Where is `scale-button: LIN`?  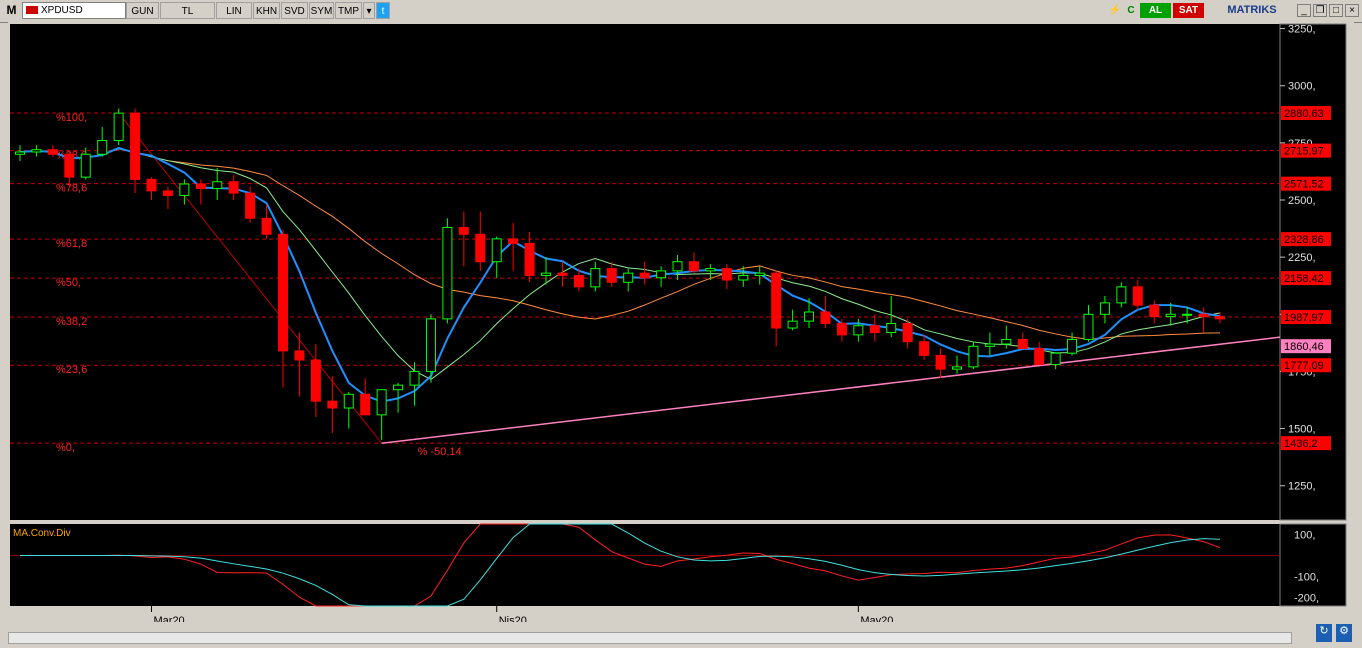
scale-button: LIN is located at coordinates (234, 10).